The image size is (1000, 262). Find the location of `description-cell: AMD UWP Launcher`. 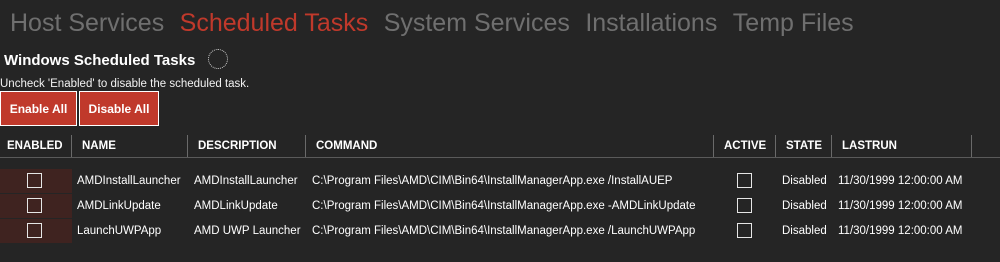

description-cell: AMD UWP Launcher is located at coordinates (247, 231).